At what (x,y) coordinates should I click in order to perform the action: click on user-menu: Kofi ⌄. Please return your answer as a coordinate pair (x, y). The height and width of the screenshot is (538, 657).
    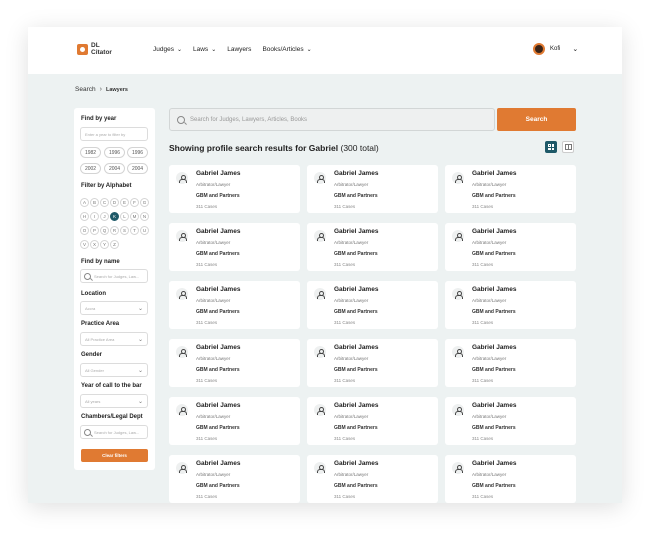
    Looking at the image, I should click on (555, 49).